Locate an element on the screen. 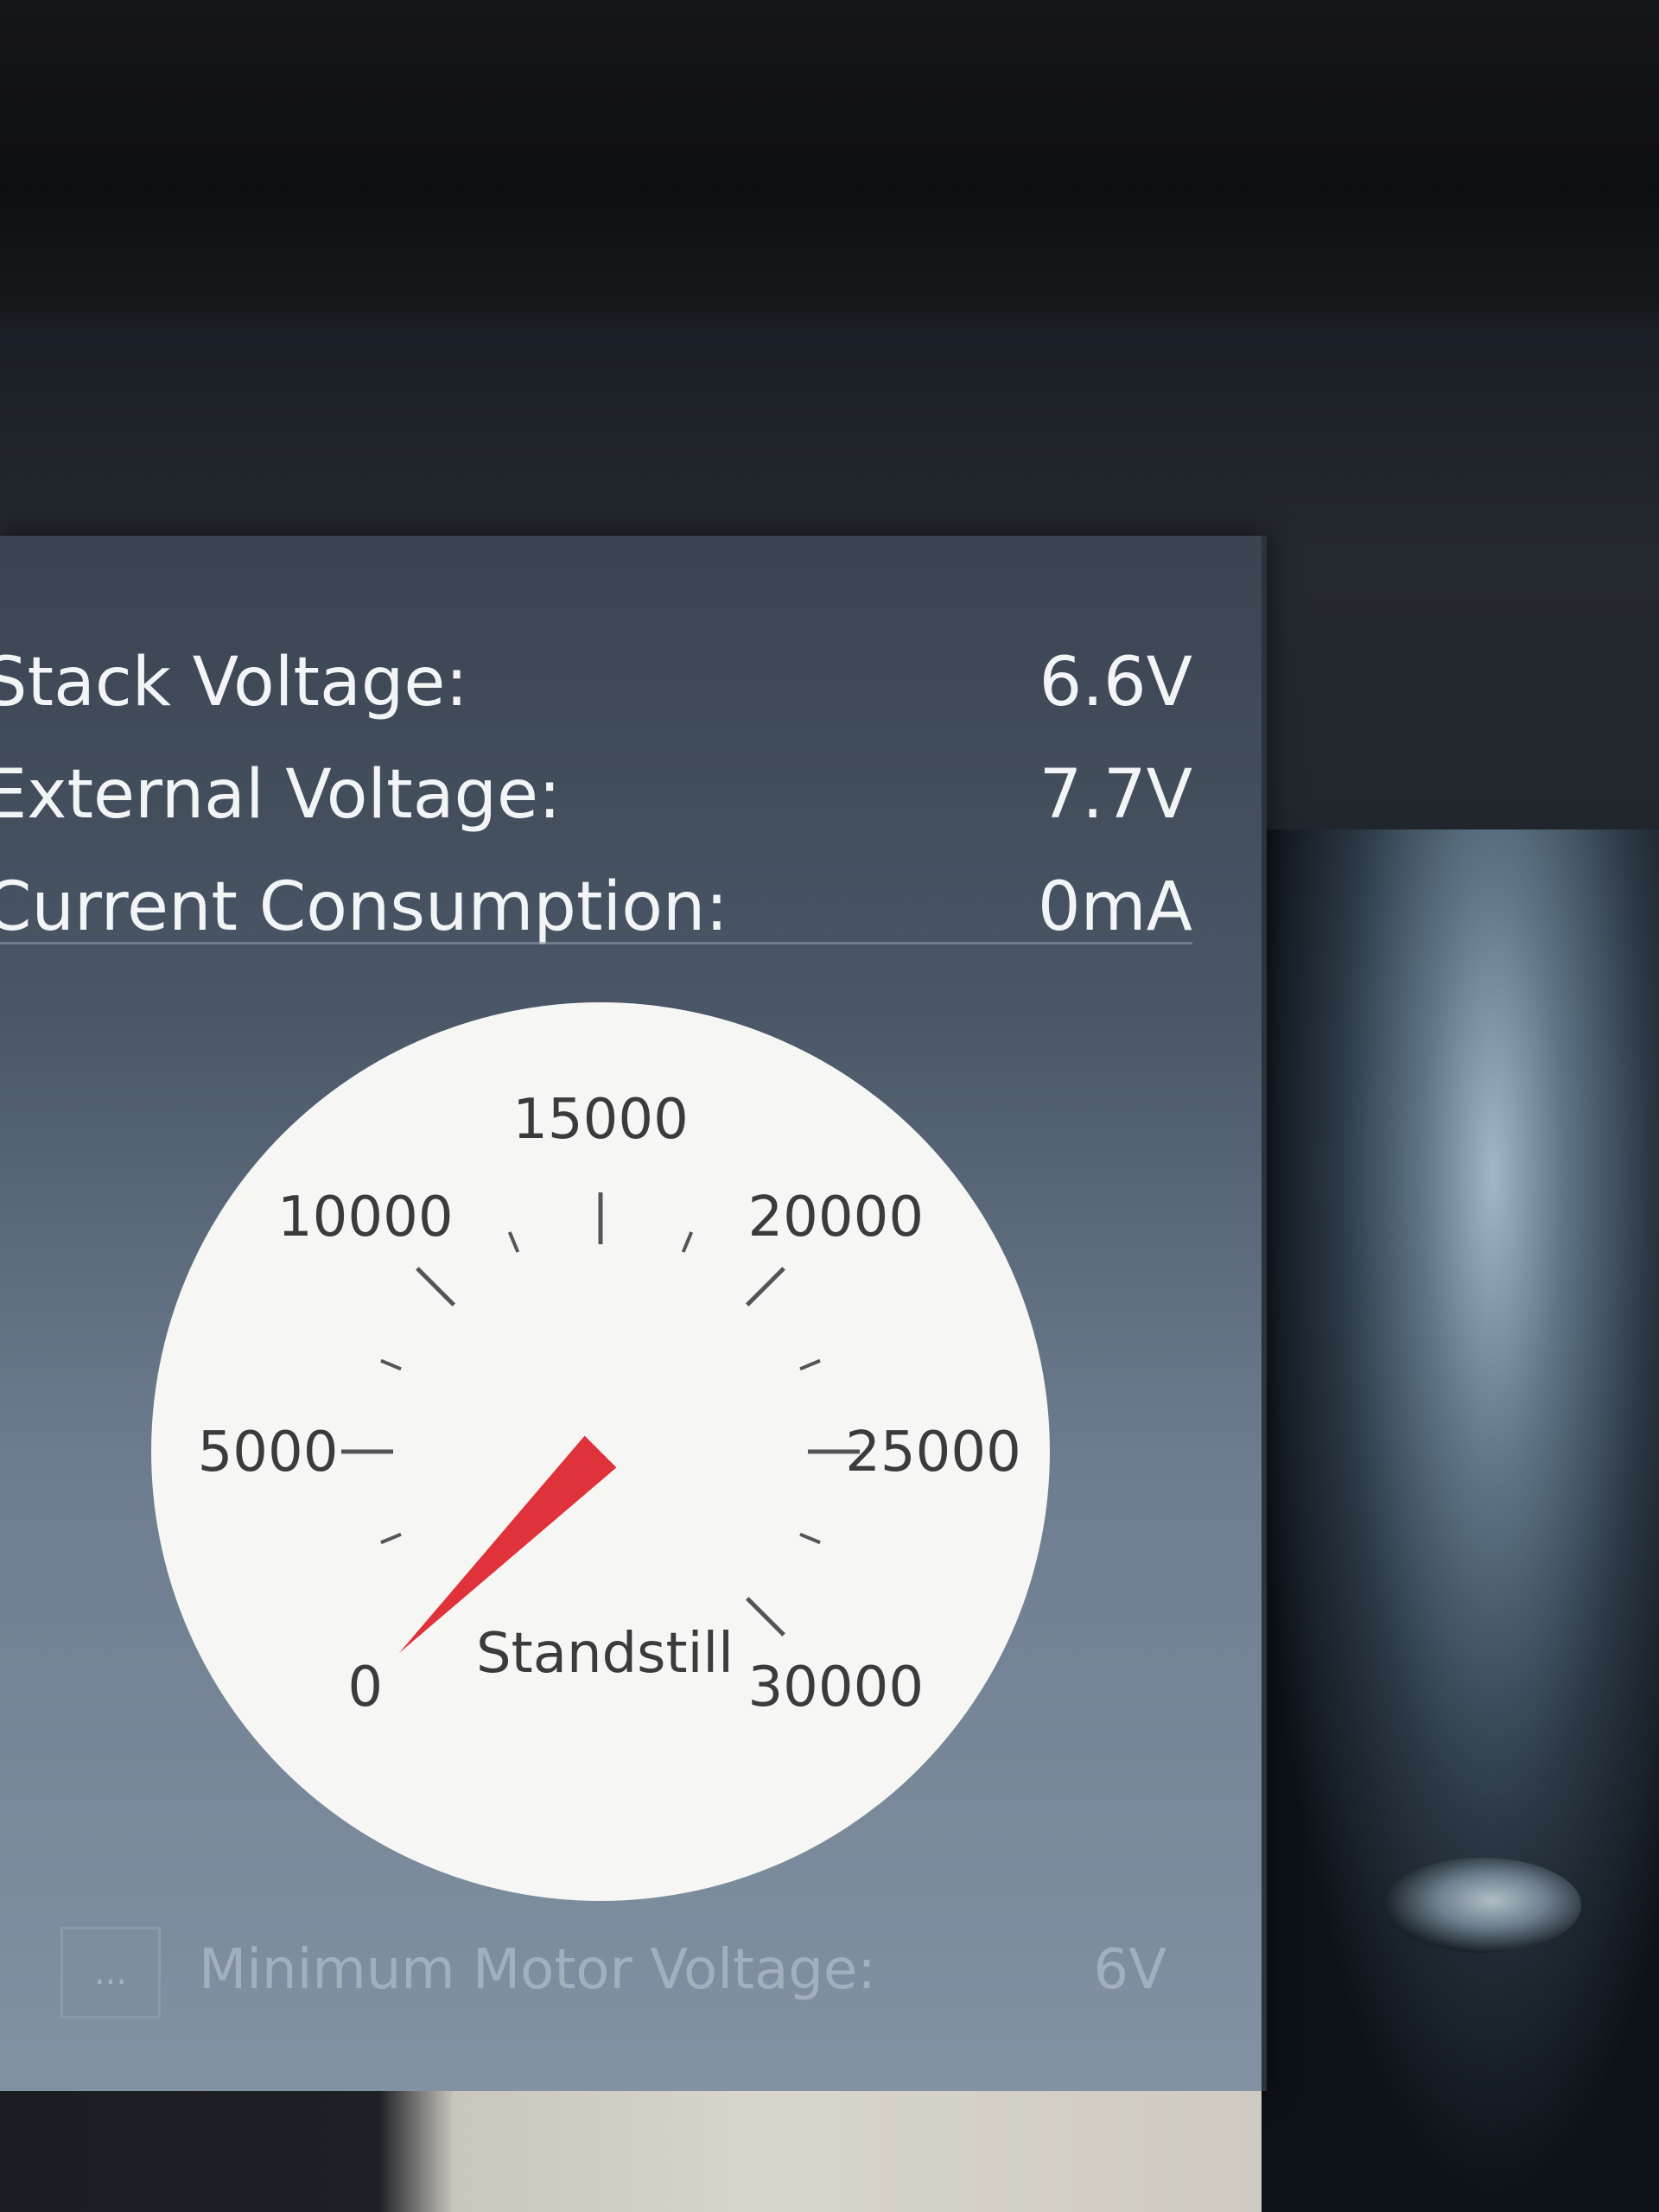 Image resolution: width=1659 pixels, height=2212 pixels. minimum-motor-voltage-value: 6V is located at coordinates (1130, 1970).